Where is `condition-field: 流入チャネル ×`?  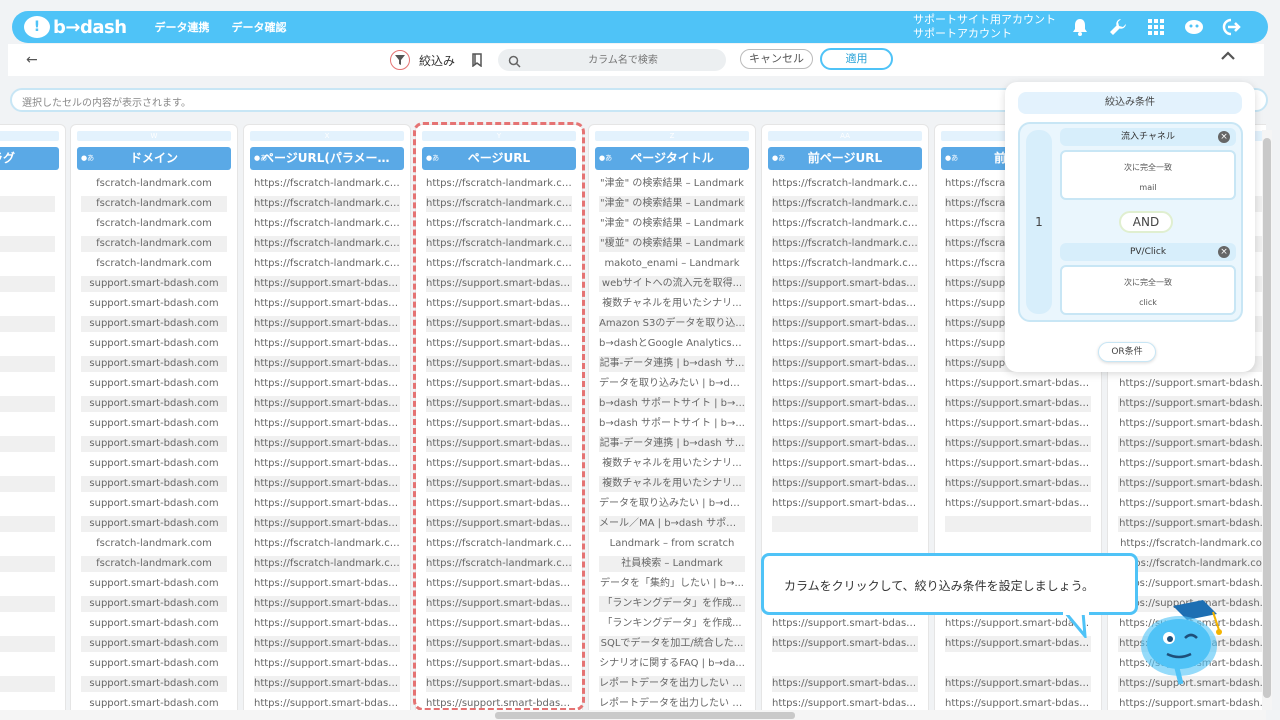
condition-field: 流入チャネル × is located at coordinates (1148, 137).